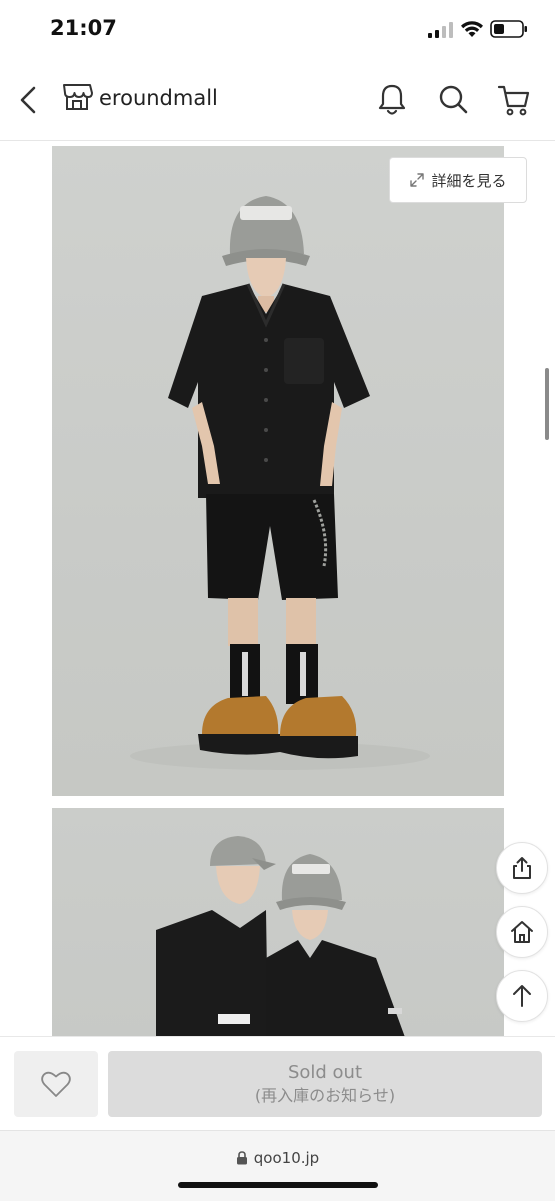  I want to click on url-text: qoo10.jp, so click(286, 1158).